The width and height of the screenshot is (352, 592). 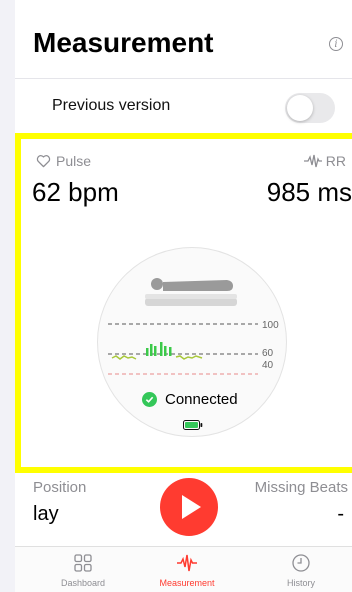 I want to click on page-title: Measurement, so click(x=123, y=42).